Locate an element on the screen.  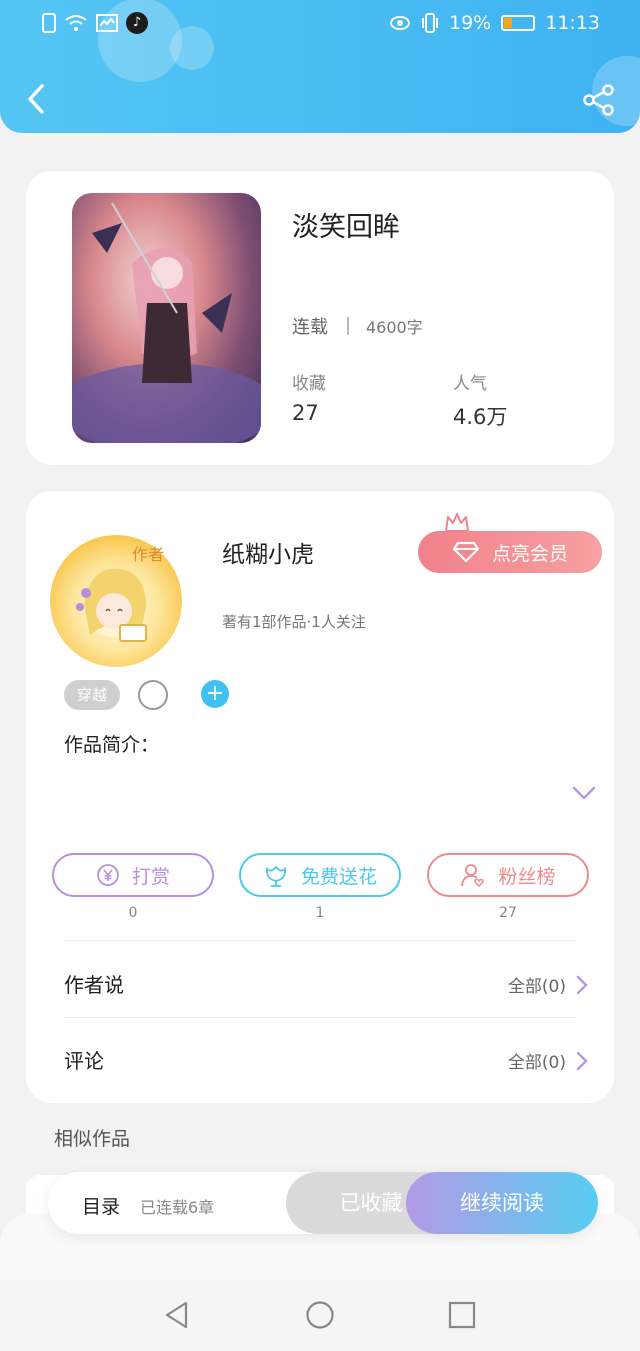
intro-label: 作品简介： is located at coordinates (112, 745).